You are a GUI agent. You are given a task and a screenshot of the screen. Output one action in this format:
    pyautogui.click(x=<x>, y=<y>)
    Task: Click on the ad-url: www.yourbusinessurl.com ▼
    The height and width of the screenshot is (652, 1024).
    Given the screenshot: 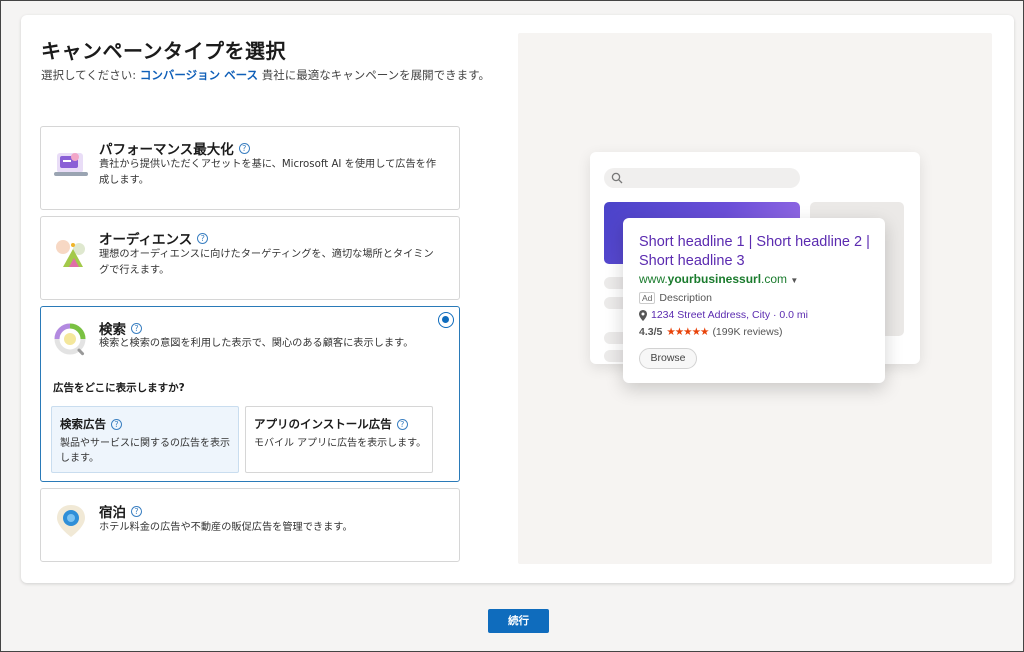 What is the action you would take?
    pyautogui.click(x=718, y=279)
    